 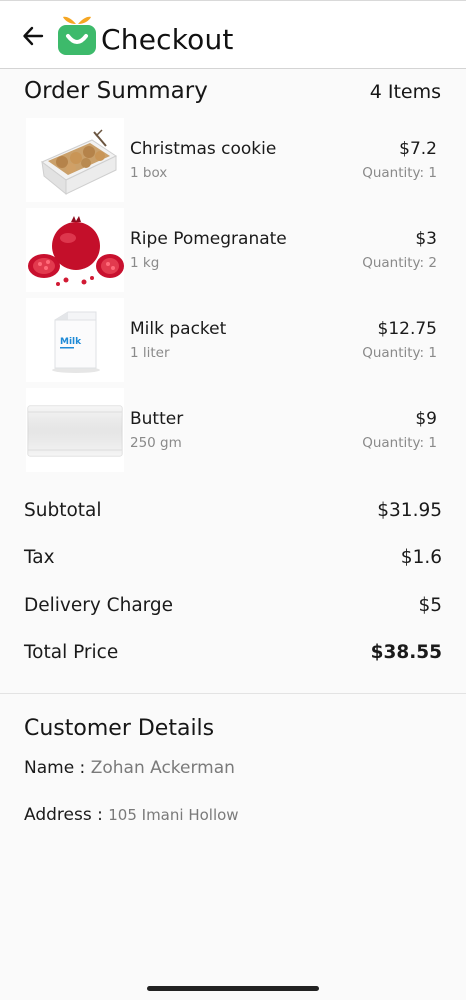 I want to click on name-label: Name :, so click(x=57, y=768).